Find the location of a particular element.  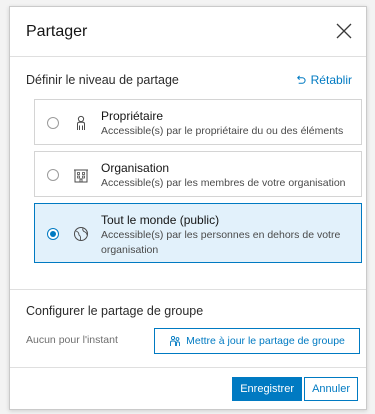

update-group-sharing-label: Mettre à jour le partage de groupe is located at coordinates (265, 341).